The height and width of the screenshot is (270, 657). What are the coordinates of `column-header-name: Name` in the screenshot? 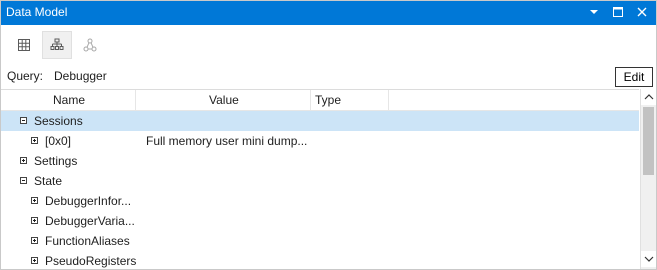 It's located at (68, 100).